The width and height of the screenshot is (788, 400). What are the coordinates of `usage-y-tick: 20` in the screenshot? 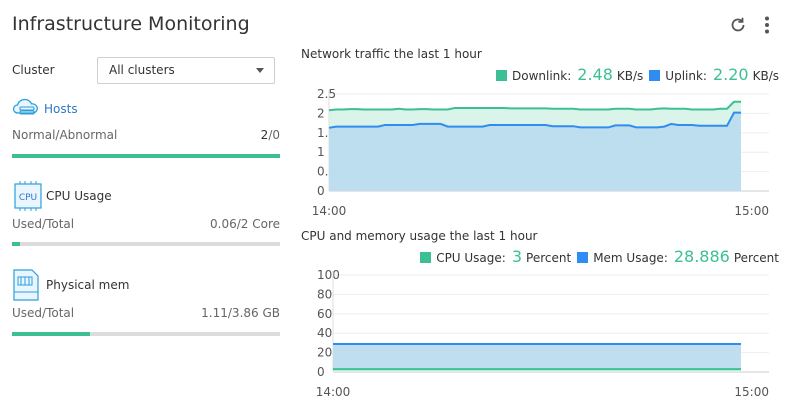 It's located at (324, 353).